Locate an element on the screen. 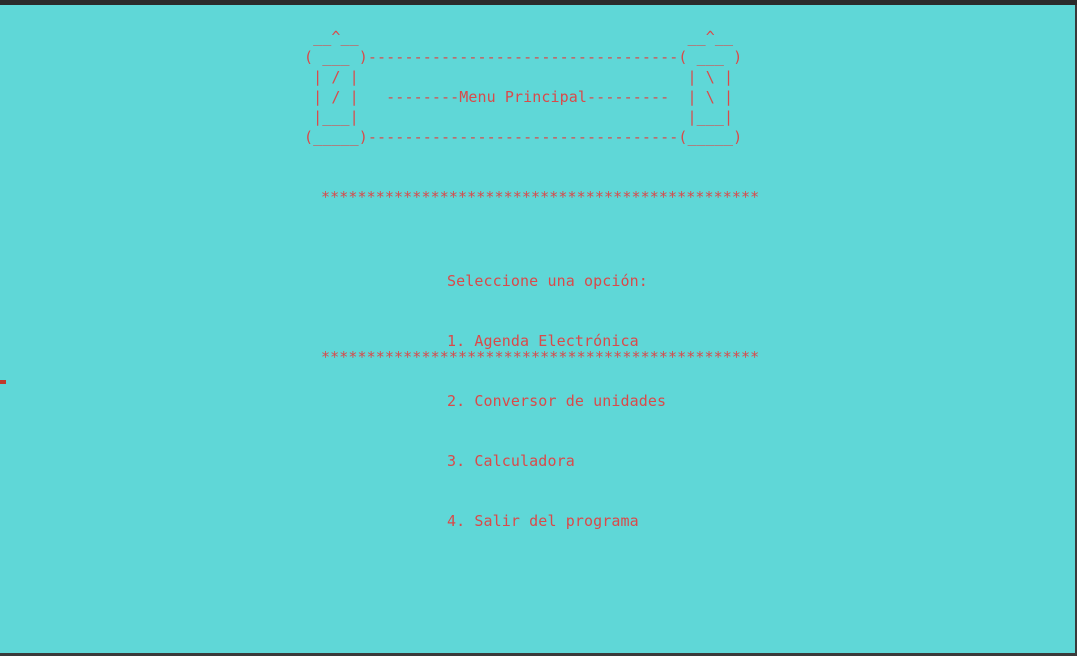  menu-option-conversor: 2. Conversor de unidades is located at coordinates (557, 401).